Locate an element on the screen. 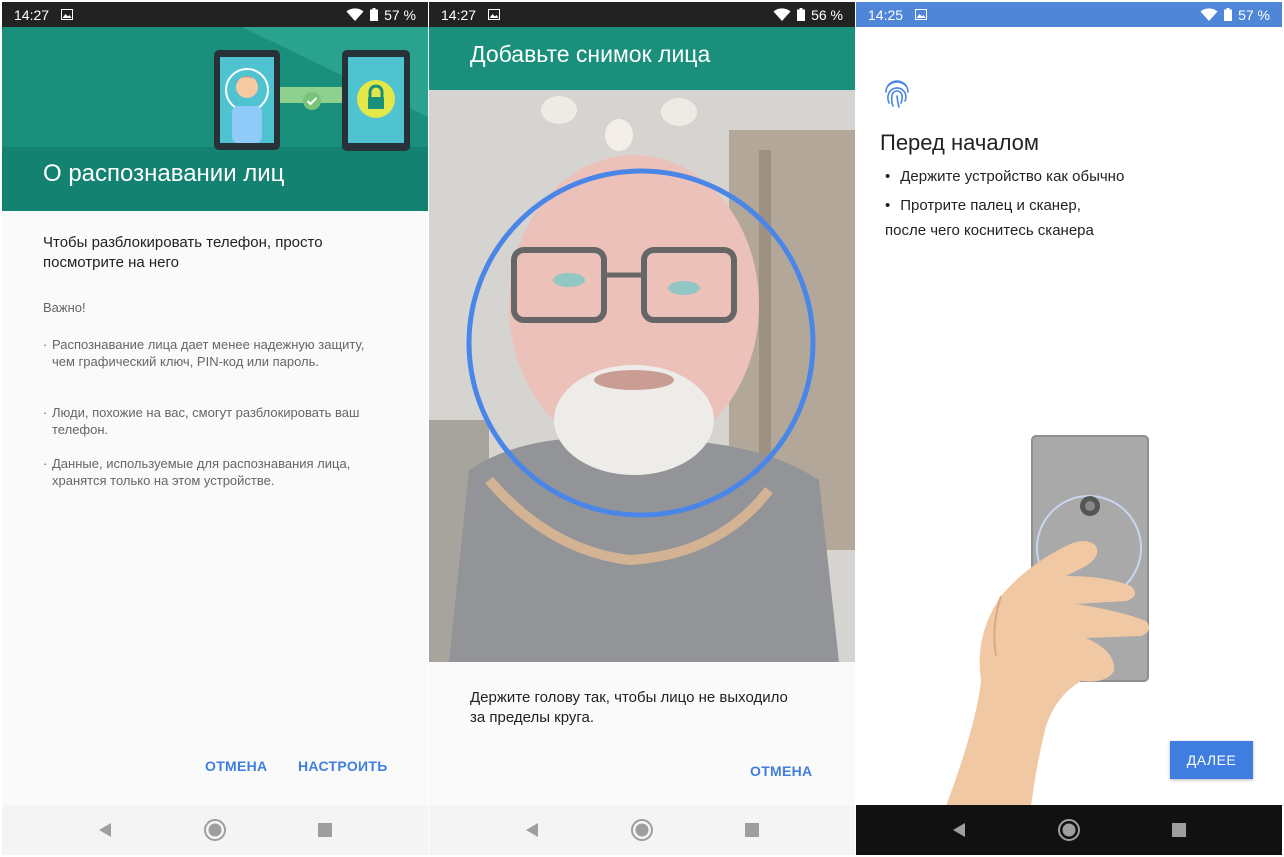 Image resolution: width=1284 pixels, height=857 pixels. page-title: Добавьте снимок лица is located at coordinates (590, 54).